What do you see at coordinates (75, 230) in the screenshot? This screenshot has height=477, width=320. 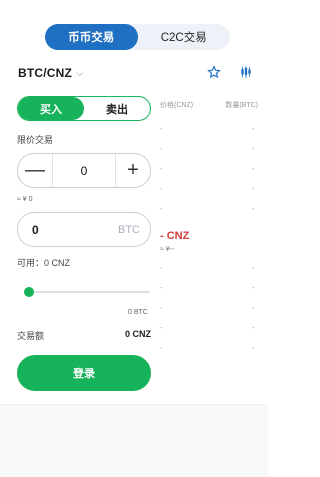 I see `amount-input: 0` at bounding box center [75, 230].